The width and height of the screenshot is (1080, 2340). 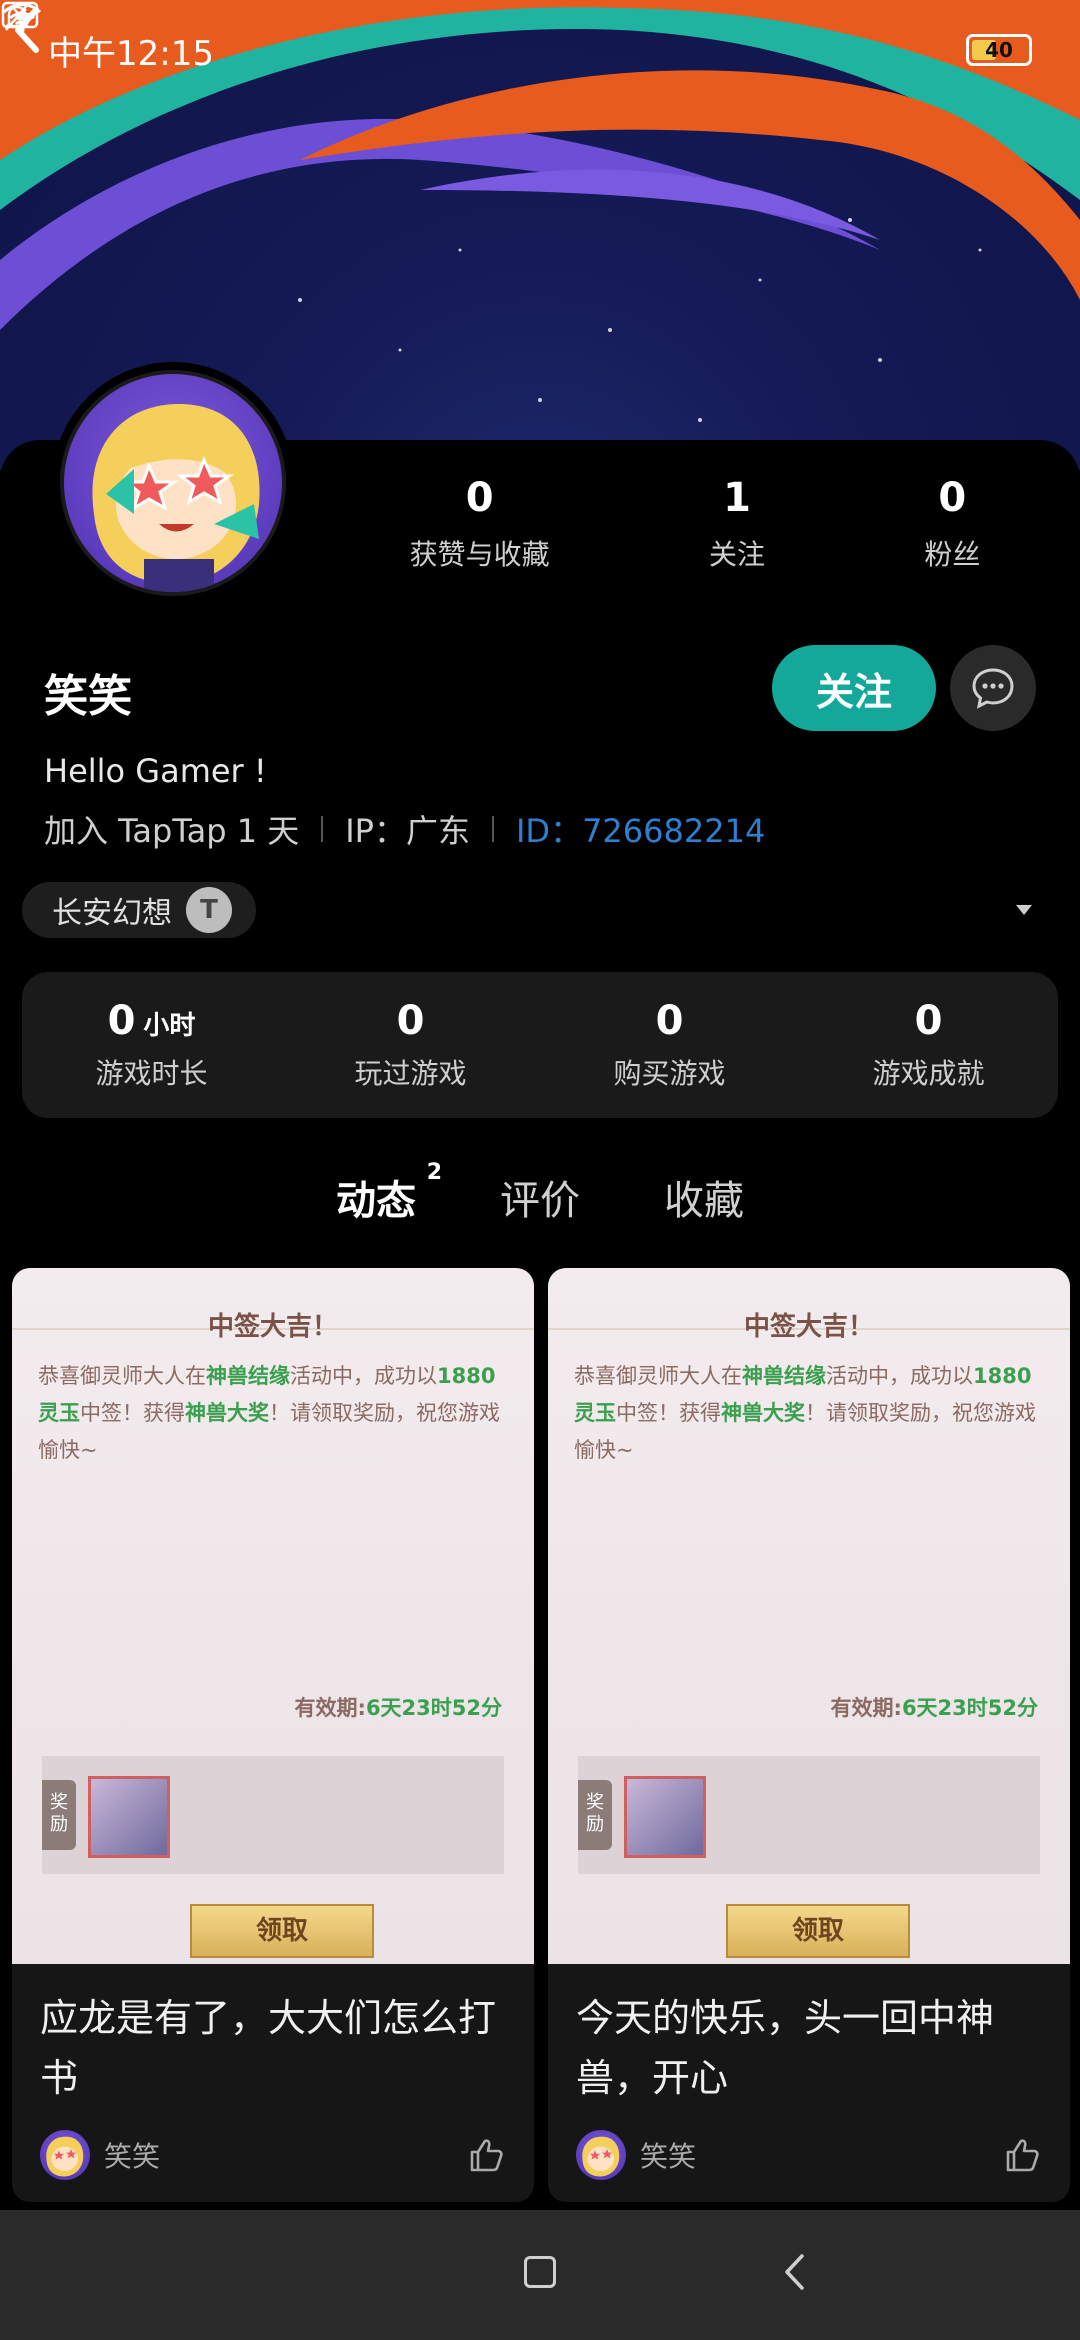 What do you see at coordinates (540, 2272) in the screenshot?
I see `home-square-icon` at bounding box center [540, 2272].